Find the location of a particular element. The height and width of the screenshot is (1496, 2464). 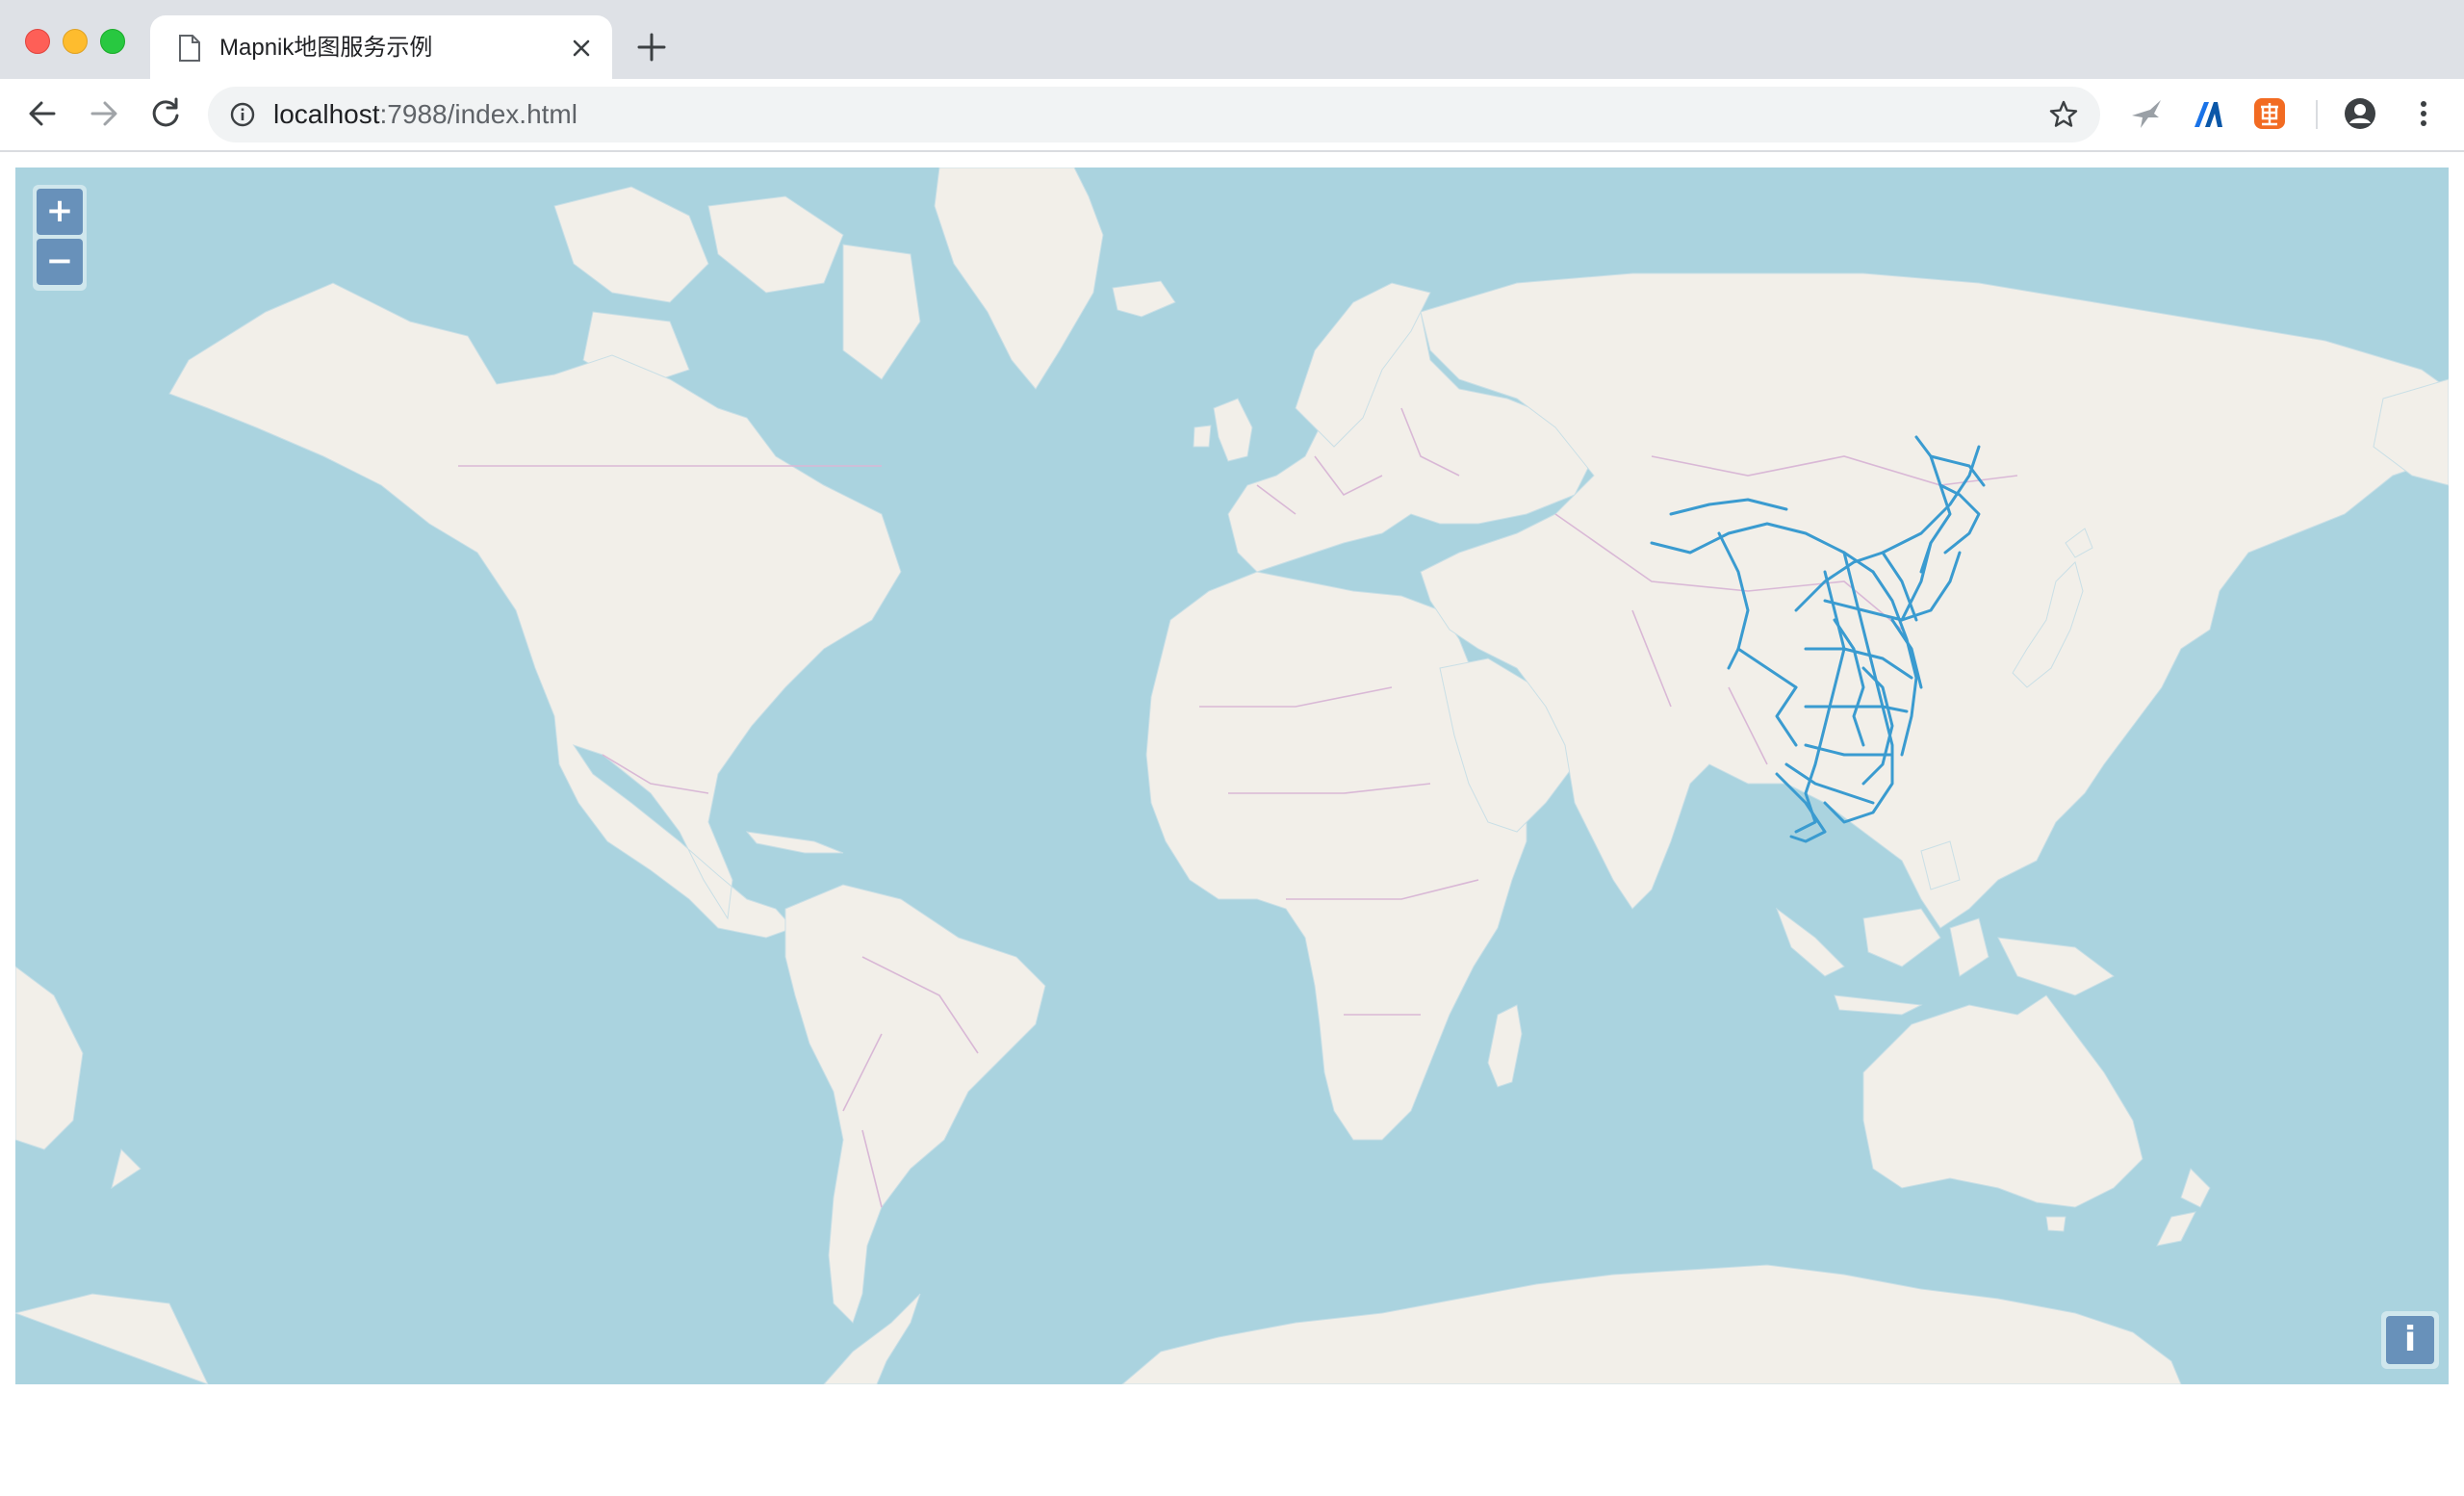

profile-avatar-icon is located at coordinates (2360, 113).